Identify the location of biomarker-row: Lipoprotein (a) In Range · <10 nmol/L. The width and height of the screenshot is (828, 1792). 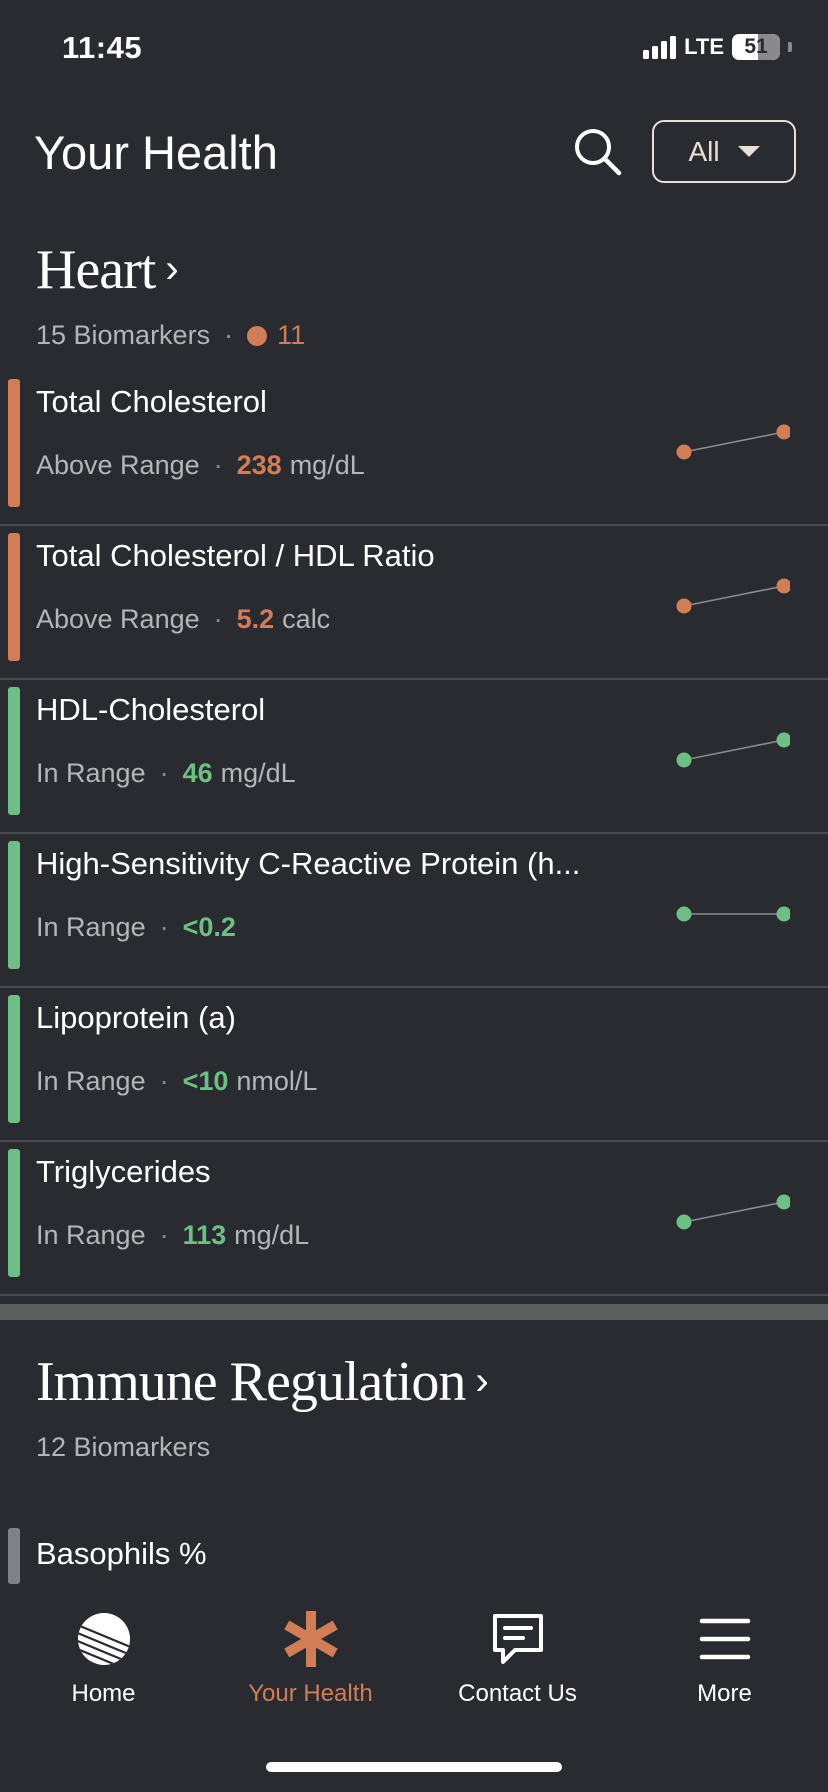
(414, 1065).